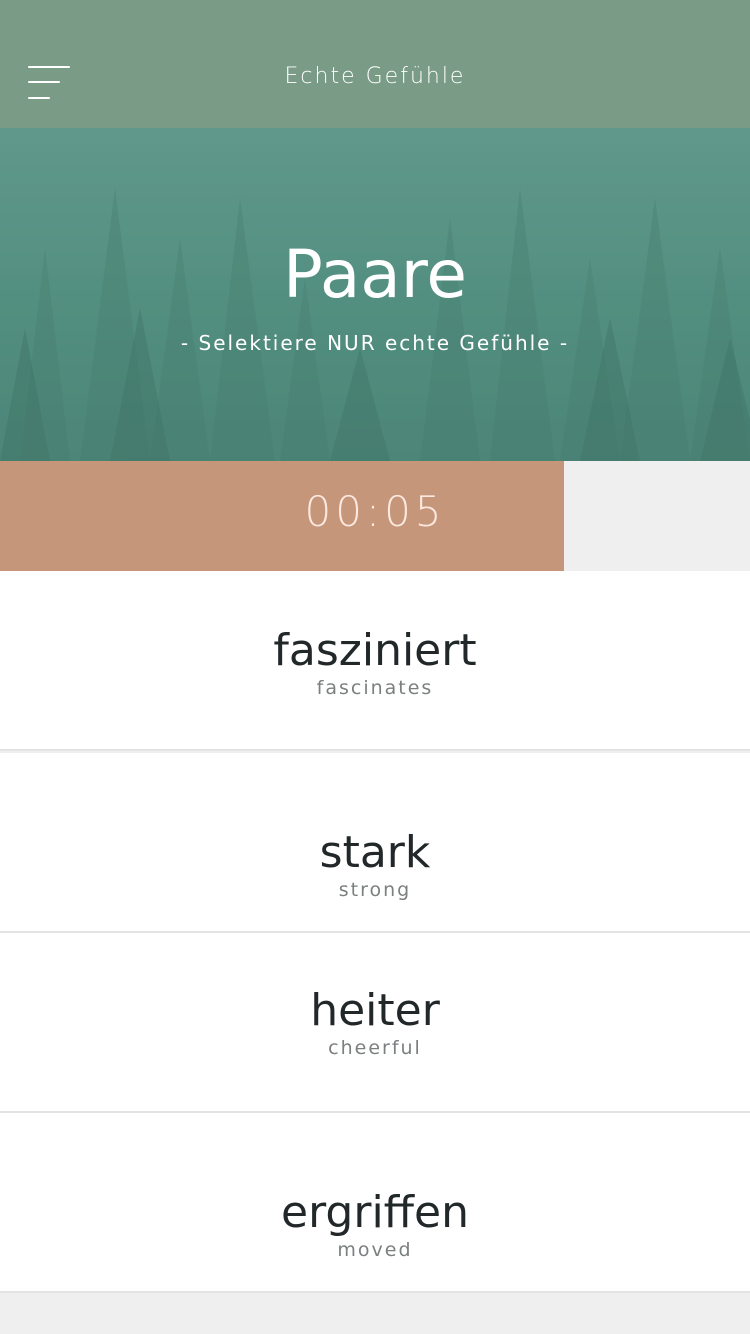  What do you see at coordinates (374, 274) in the screenshot?
I see `page-title: Paare` at bounding box center [374, 274].